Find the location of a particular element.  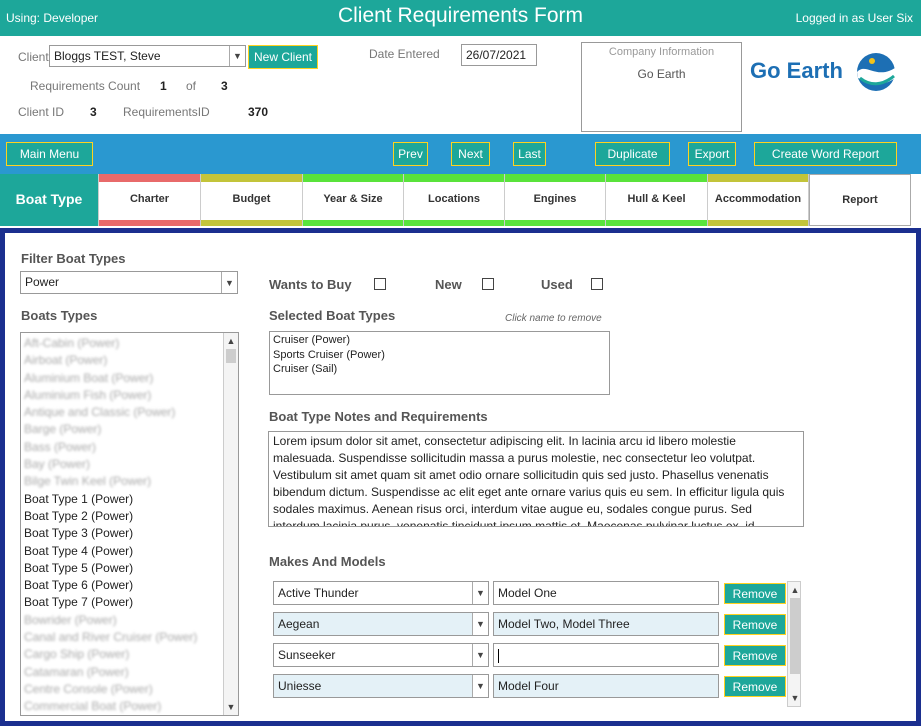

tab-label: Boat Type is located at coordinates (49, 199).